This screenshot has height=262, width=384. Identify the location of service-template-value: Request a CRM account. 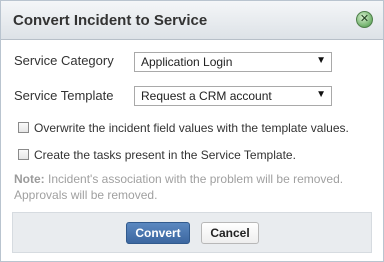
(206, 96).